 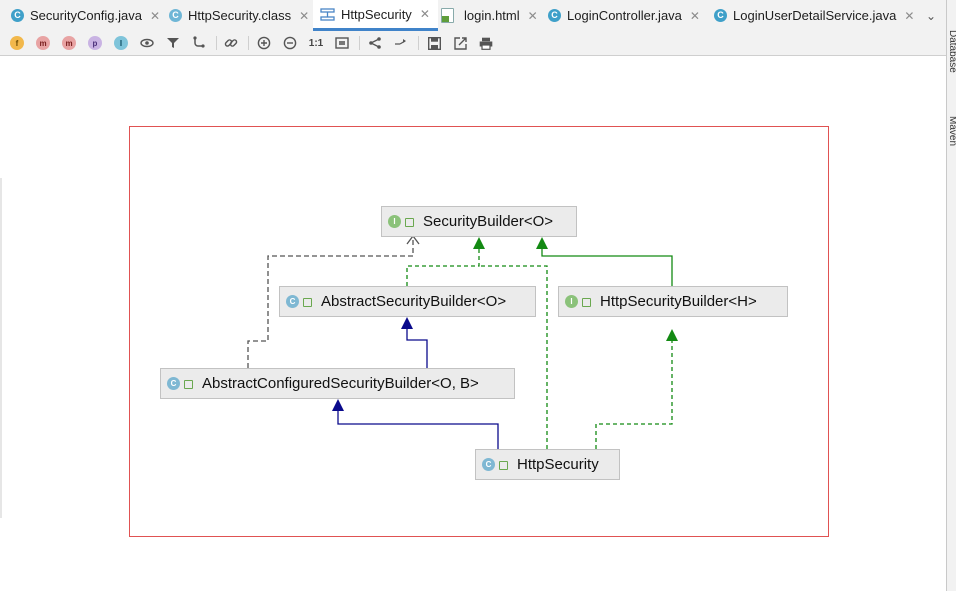 What do you see at coordinates (488, 464) in the screenshot?
I see `class-icon: C` at bounding box center [488, 464].